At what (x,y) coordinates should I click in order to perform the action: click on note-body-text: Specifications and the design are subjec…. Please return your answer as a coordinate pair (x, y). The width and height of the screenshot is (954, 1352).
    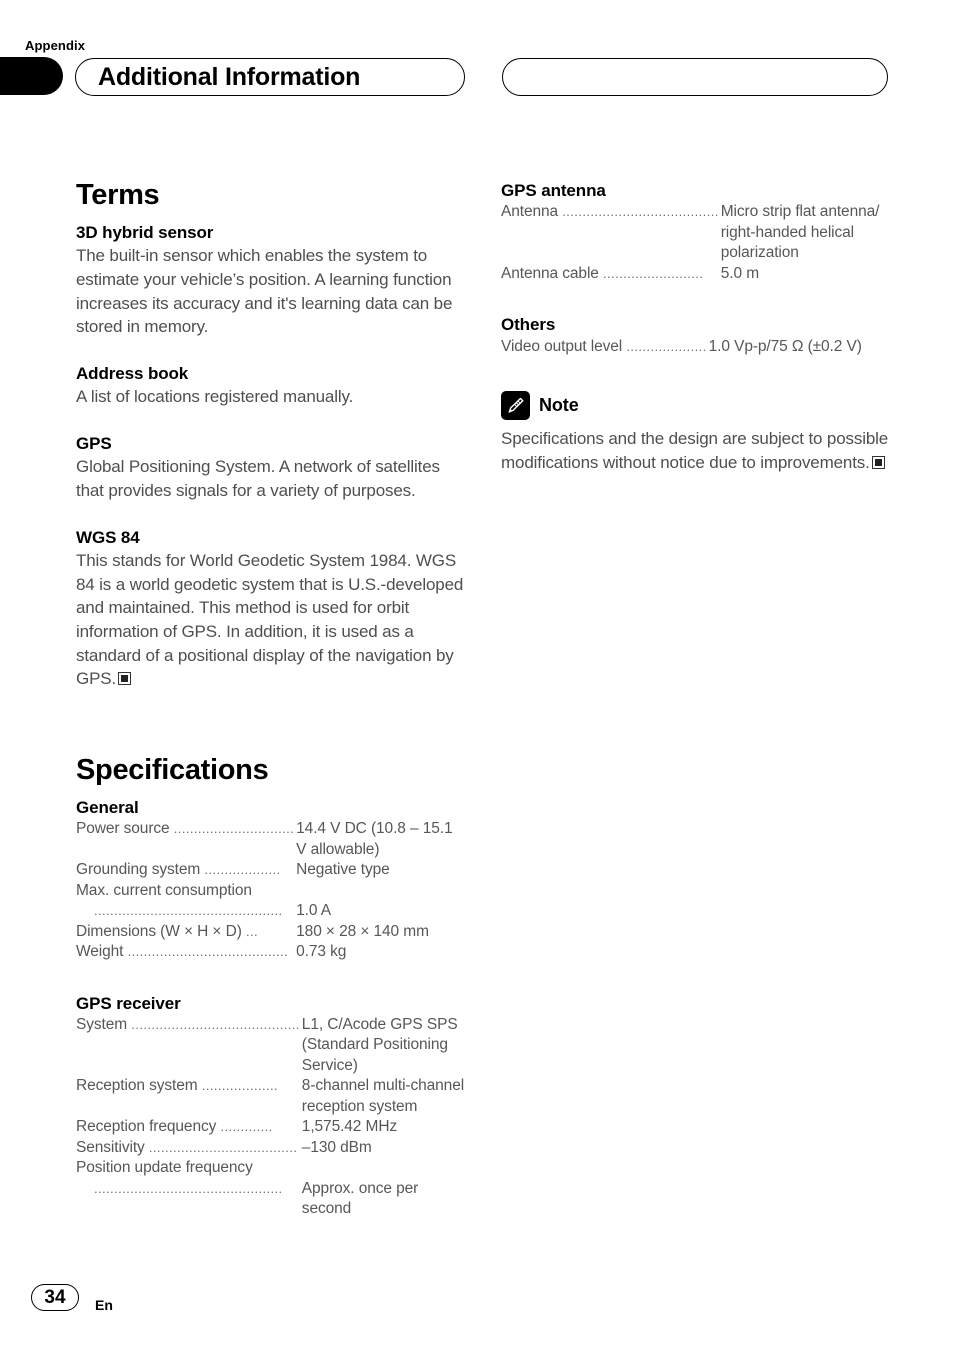
    Looking at the image, I should click on (695, 450).